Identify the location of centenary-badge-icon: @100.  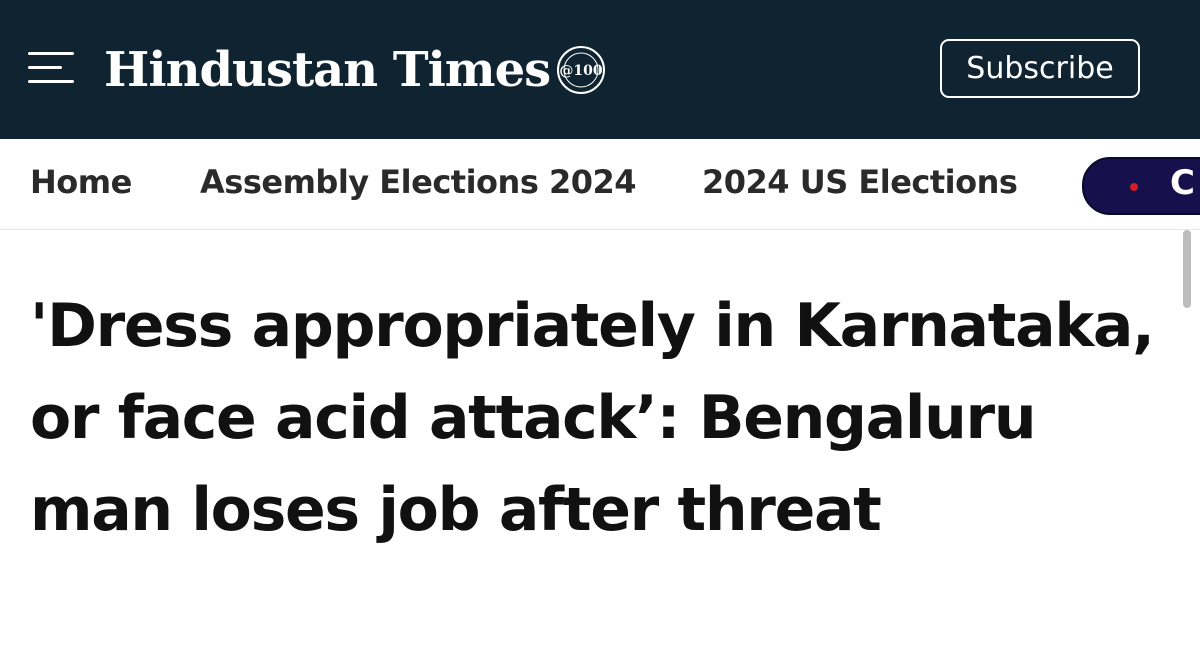
(581, 70).